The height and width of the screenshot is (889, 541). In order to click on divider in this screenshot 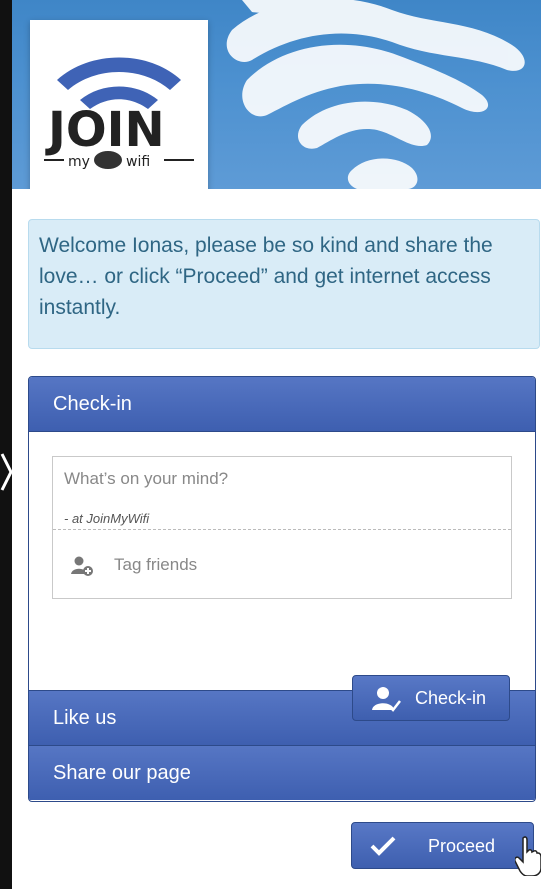, I will do `click(282, 529)`.